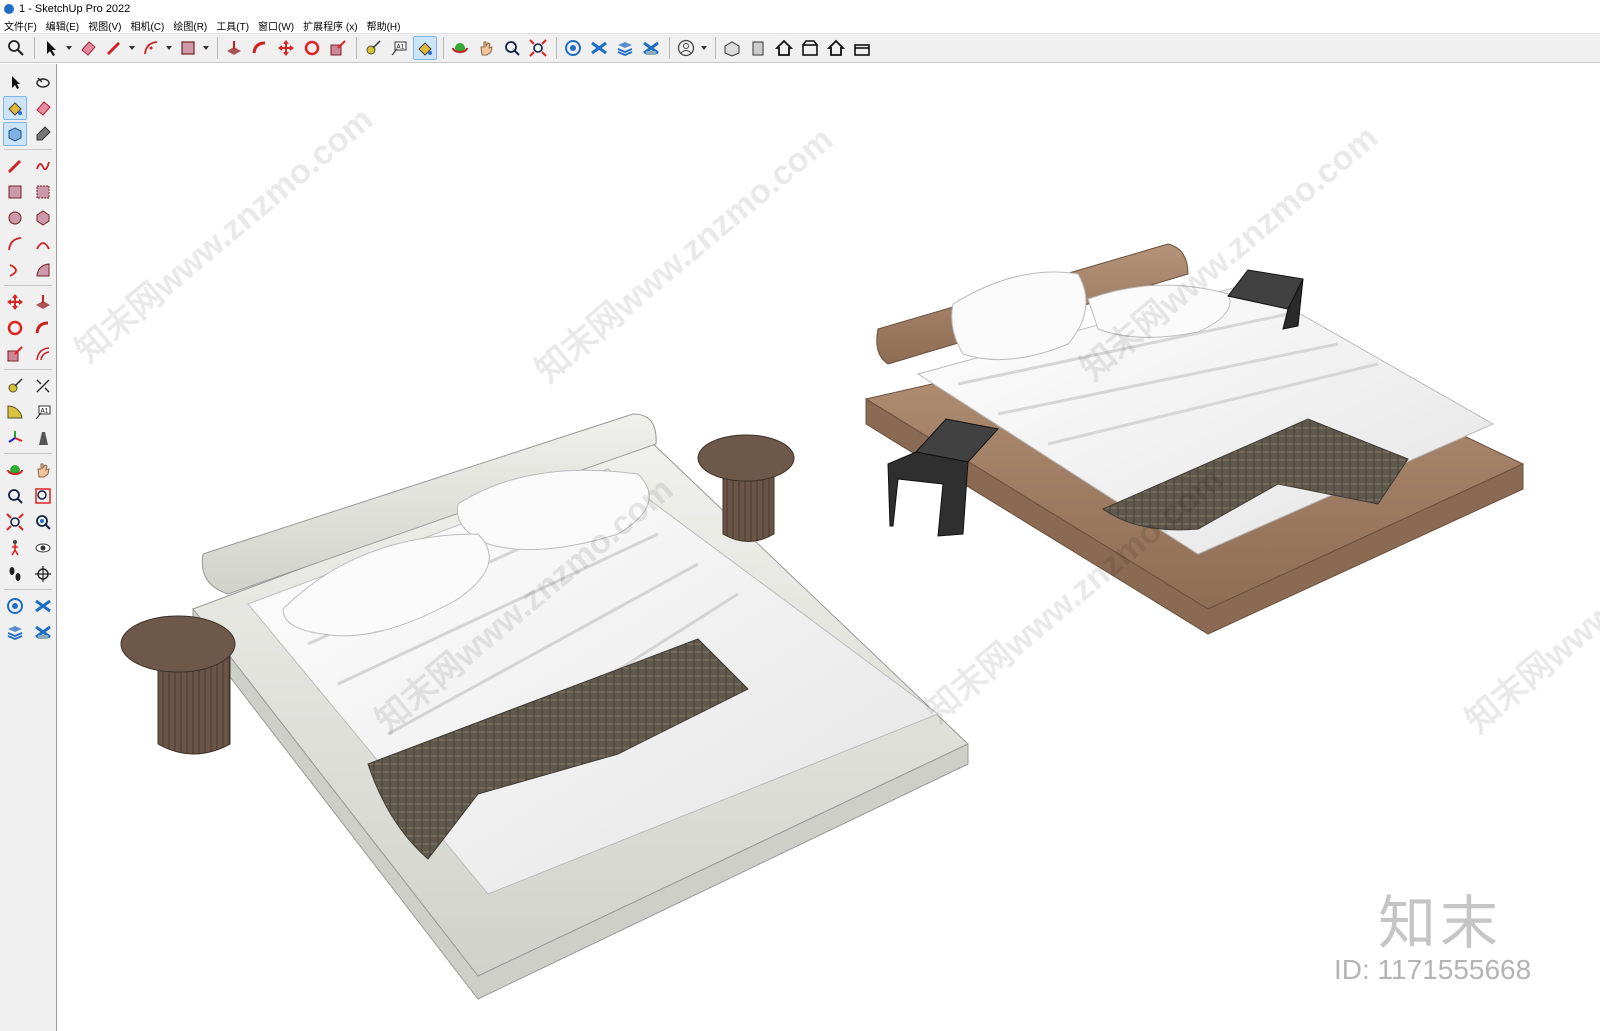 This screenshot has width=1600, height=1031. I want to click on extension-warehouse-icon, so click(43, 606).